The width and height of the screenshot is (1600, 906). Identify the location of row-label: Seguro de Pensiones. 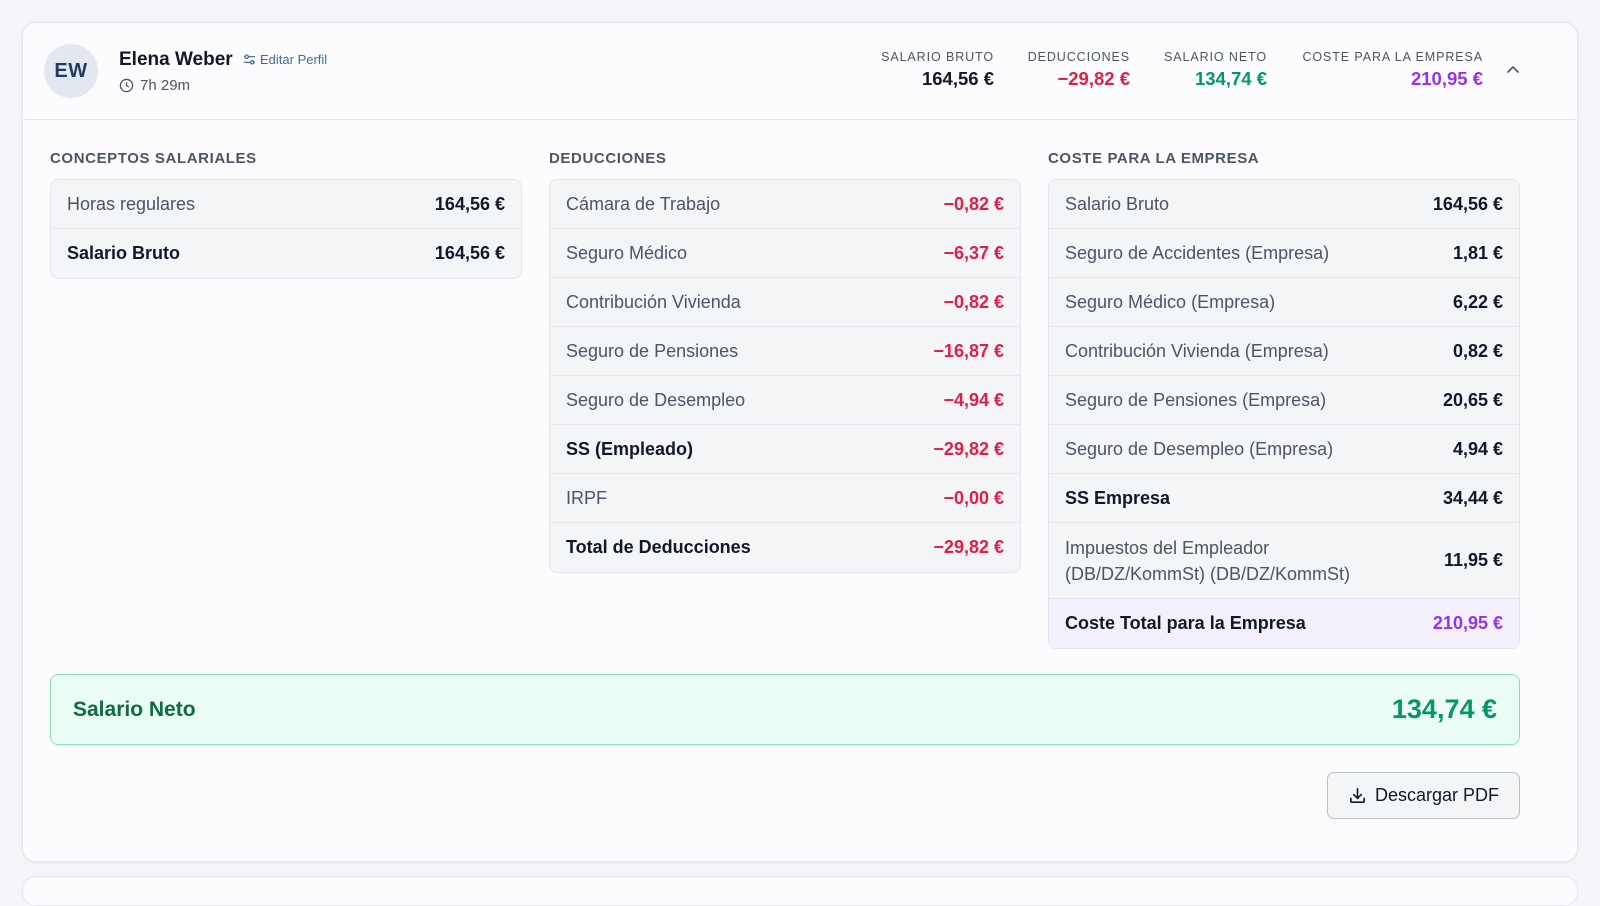
(652, 350).